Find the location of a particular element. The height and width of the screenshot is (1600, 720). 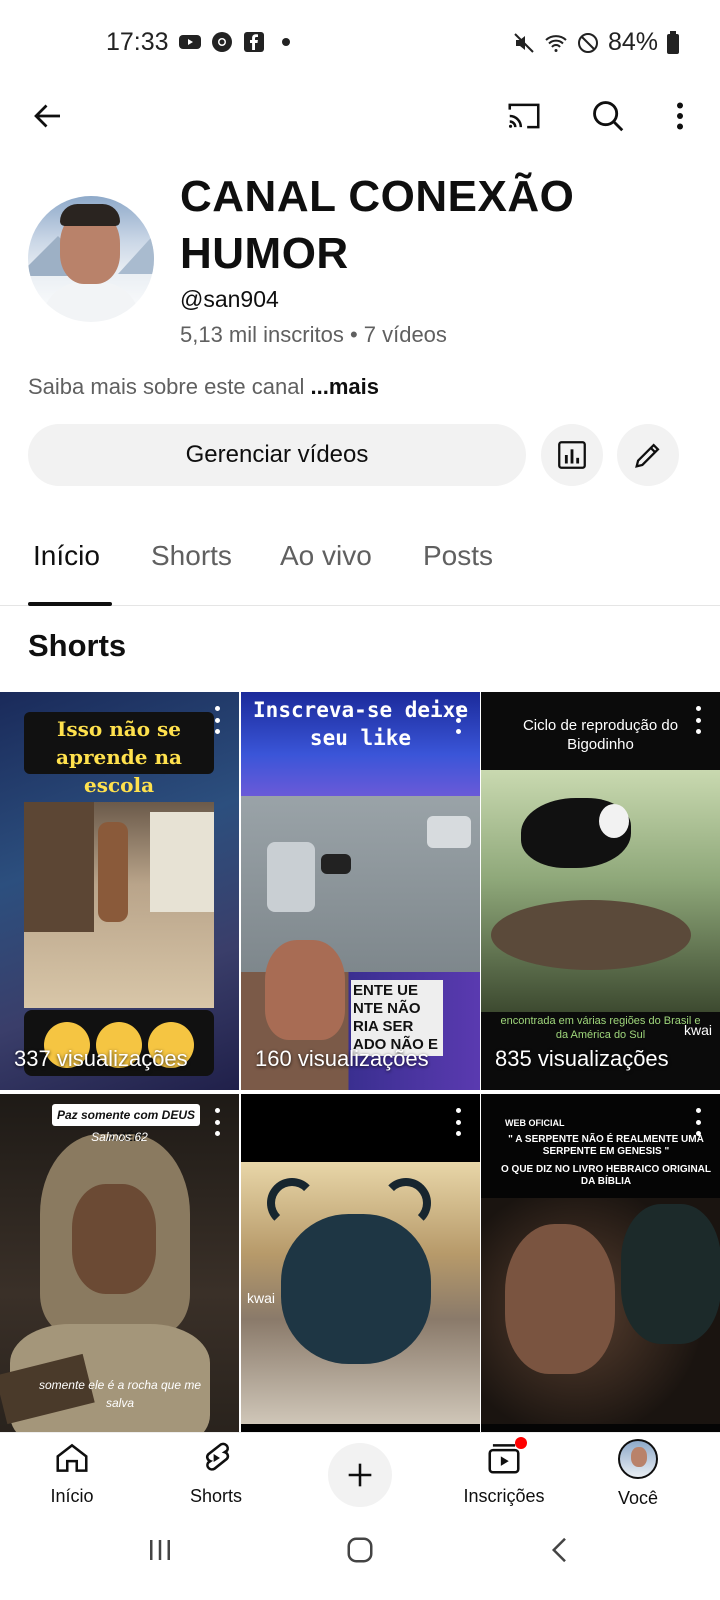

cast-icon is located at coordinates (524, 116).